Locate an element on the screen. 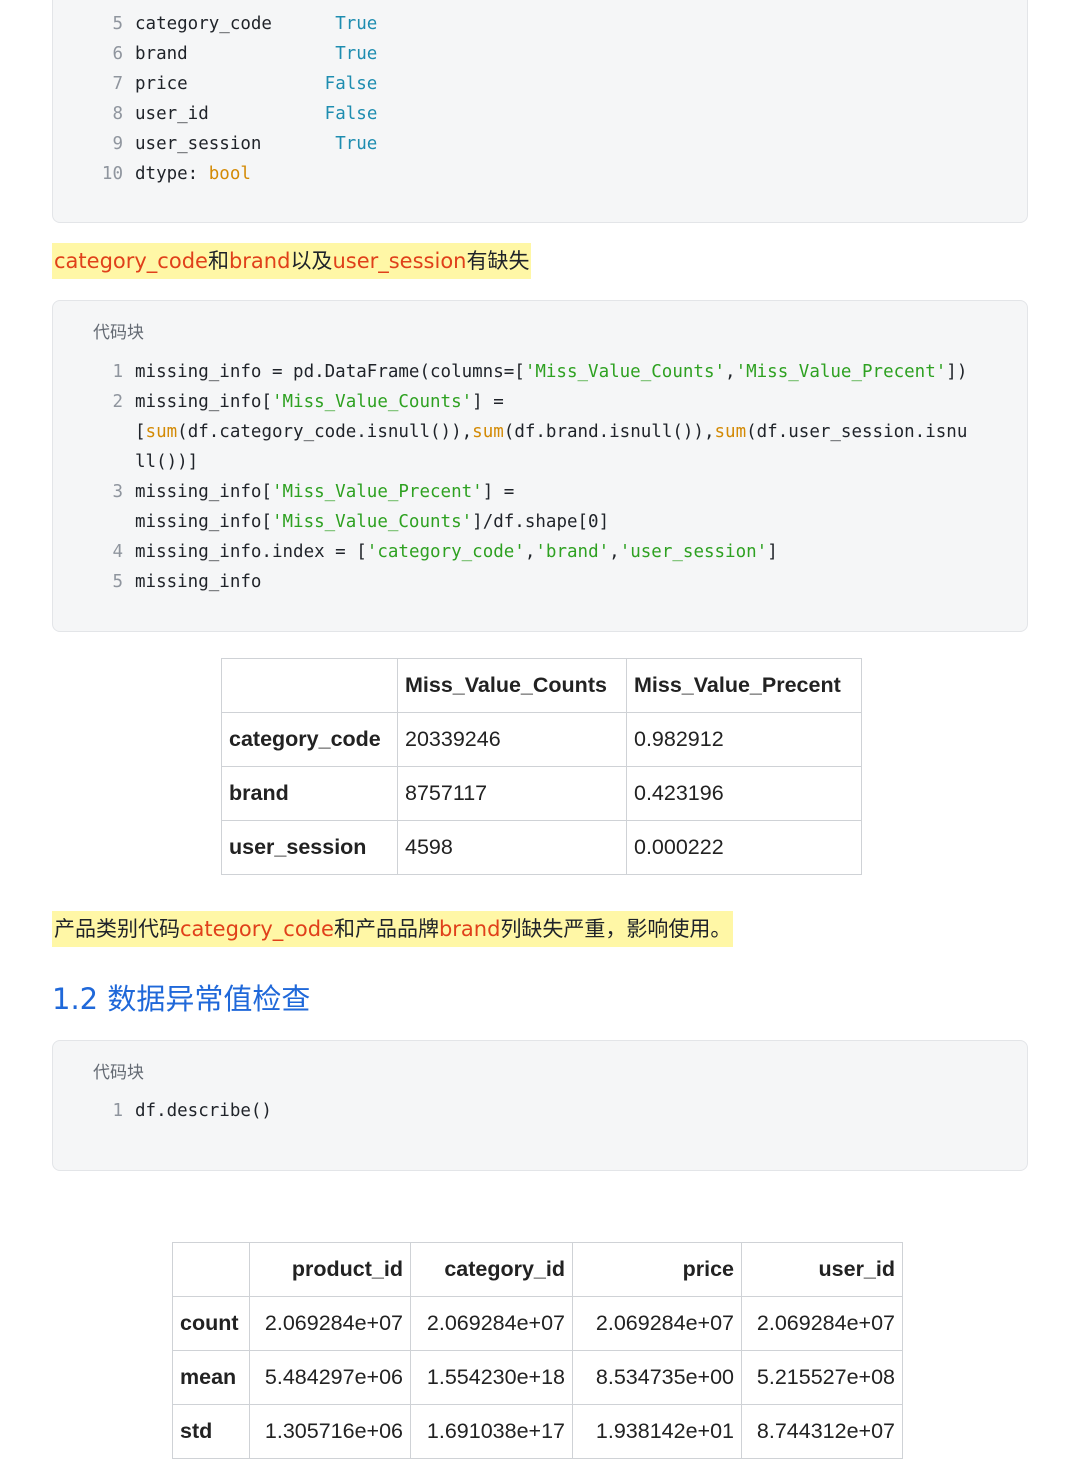 The width and height of the screenshot is (1080, 1459). code-text: price False is located at coordinates (256, 84).